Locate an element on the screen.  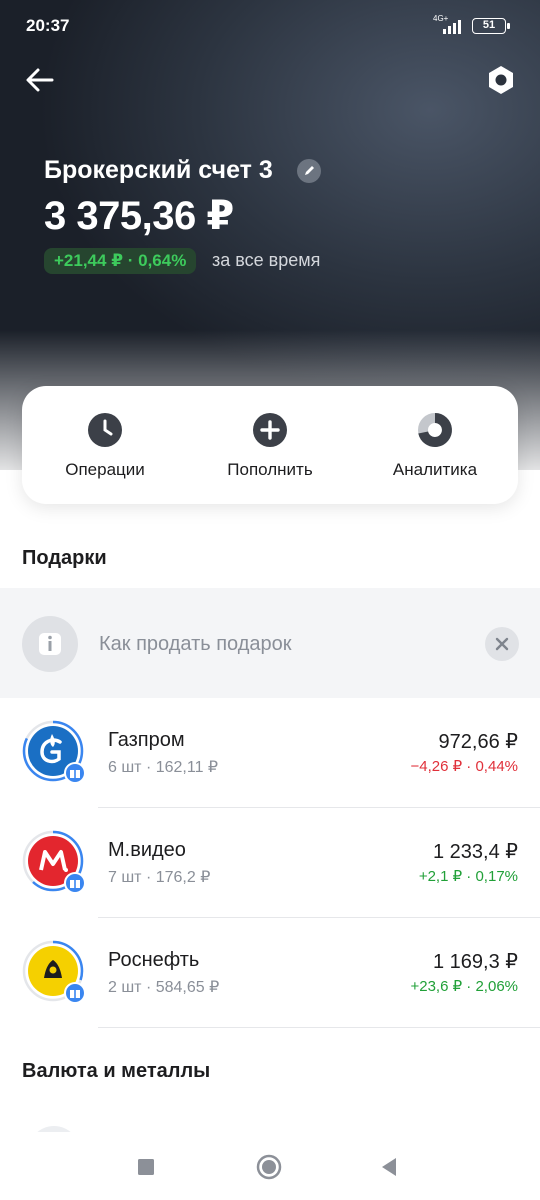
account-balance: 3 375,36 ₽ is located at coordinates (139, 216).